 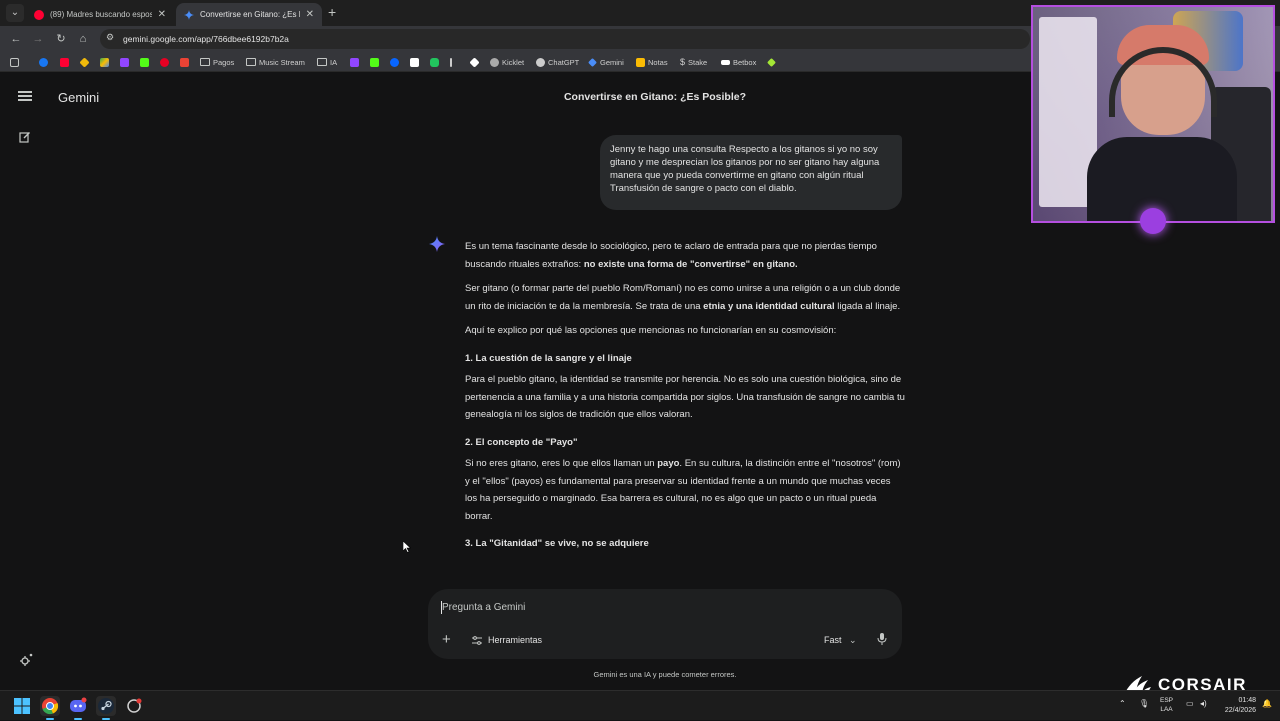 What do you see at coordinates (540, 62) in the screenshot?
I see `chatgpt-icon` at bounding box center [540, 62].